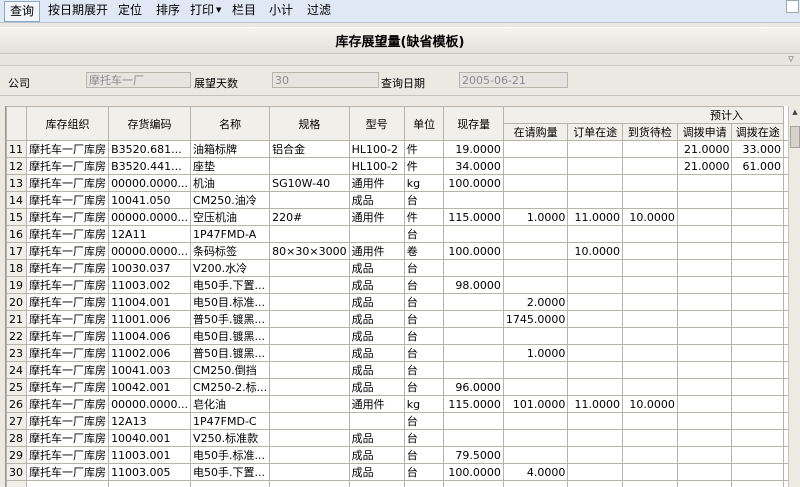  Describe the element at coordinates (397, 336) in the screenshot. I see `table-row: 22 摩托车一厂库房 11004.006 电50目.镀黑... 成品台` at that location.